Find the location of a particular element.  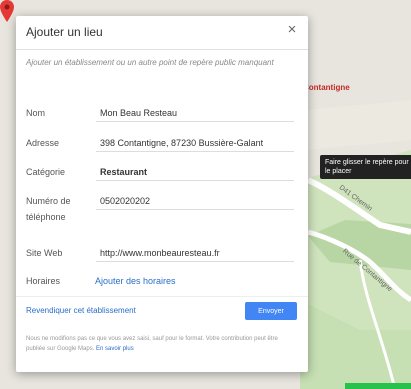

title-divider is located at coordinates (162, 49).